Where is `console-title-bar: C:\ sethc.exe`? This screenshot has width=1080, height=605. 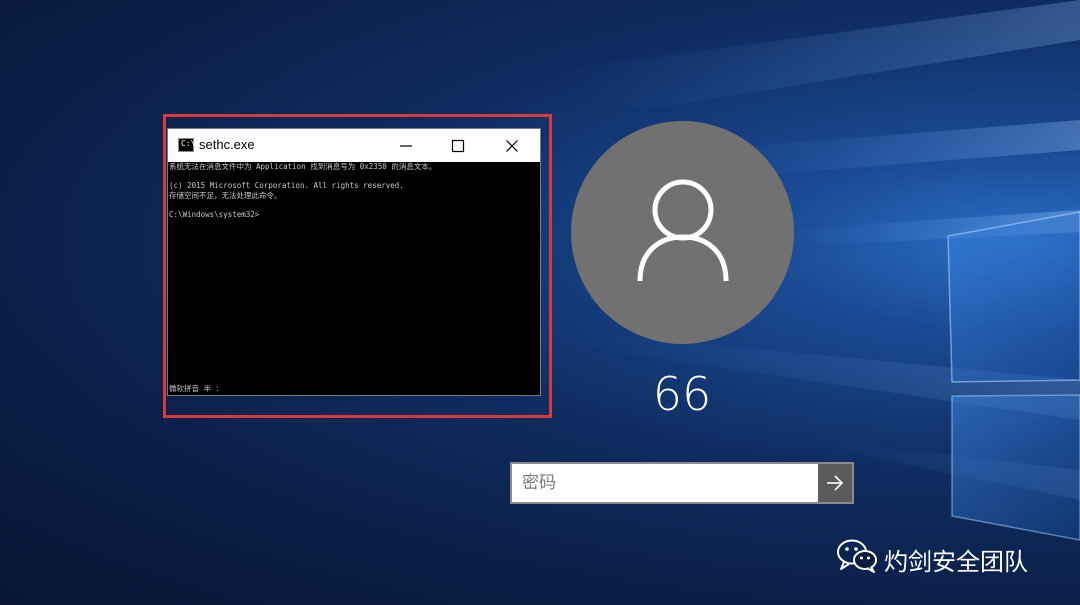
console-title-bar: C:\ sethc.exe is located at coordinates (354, 145).